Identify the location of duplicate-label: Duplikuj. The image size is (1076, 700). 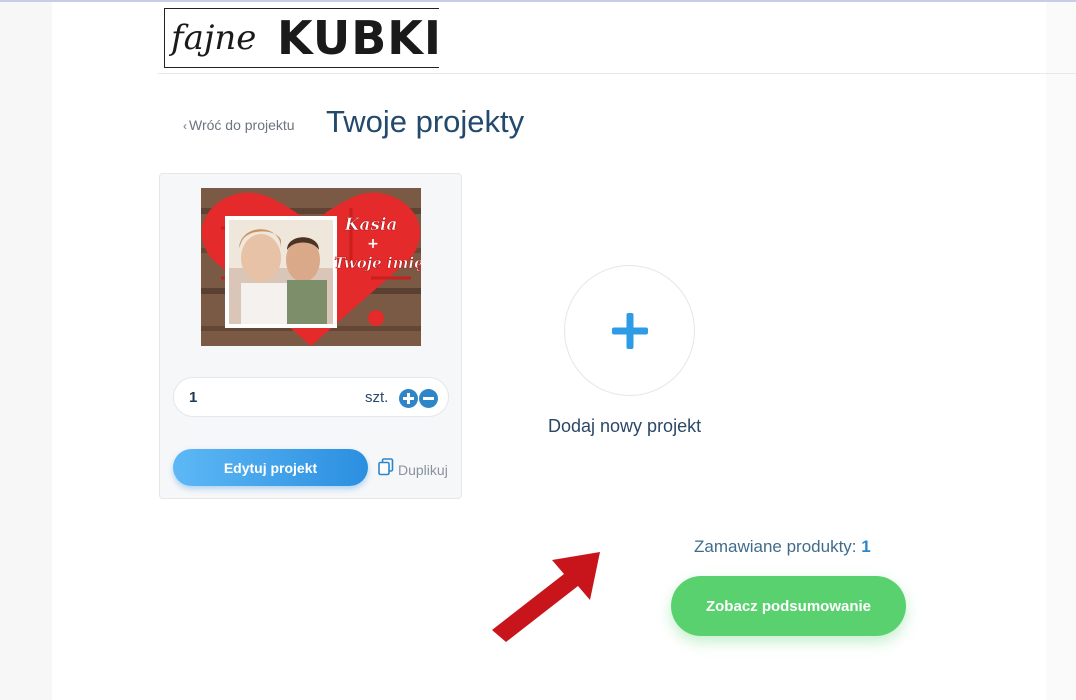
(423, 469).